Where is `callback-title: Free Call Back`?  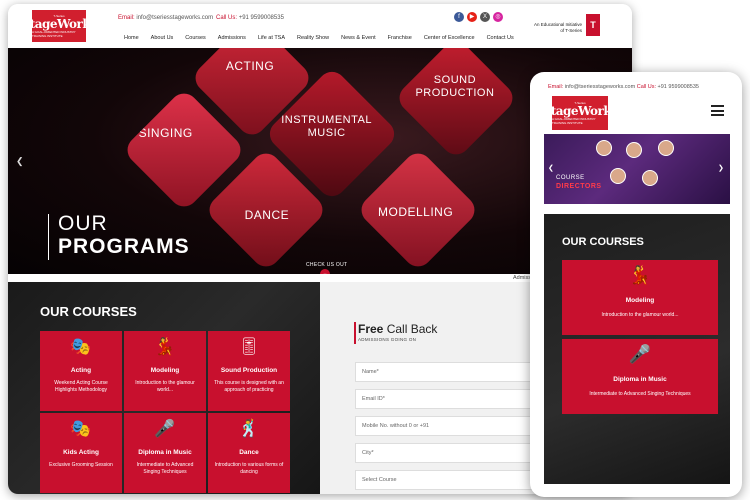
callback-title: Free Call Back is located at coordinates (397, 329).